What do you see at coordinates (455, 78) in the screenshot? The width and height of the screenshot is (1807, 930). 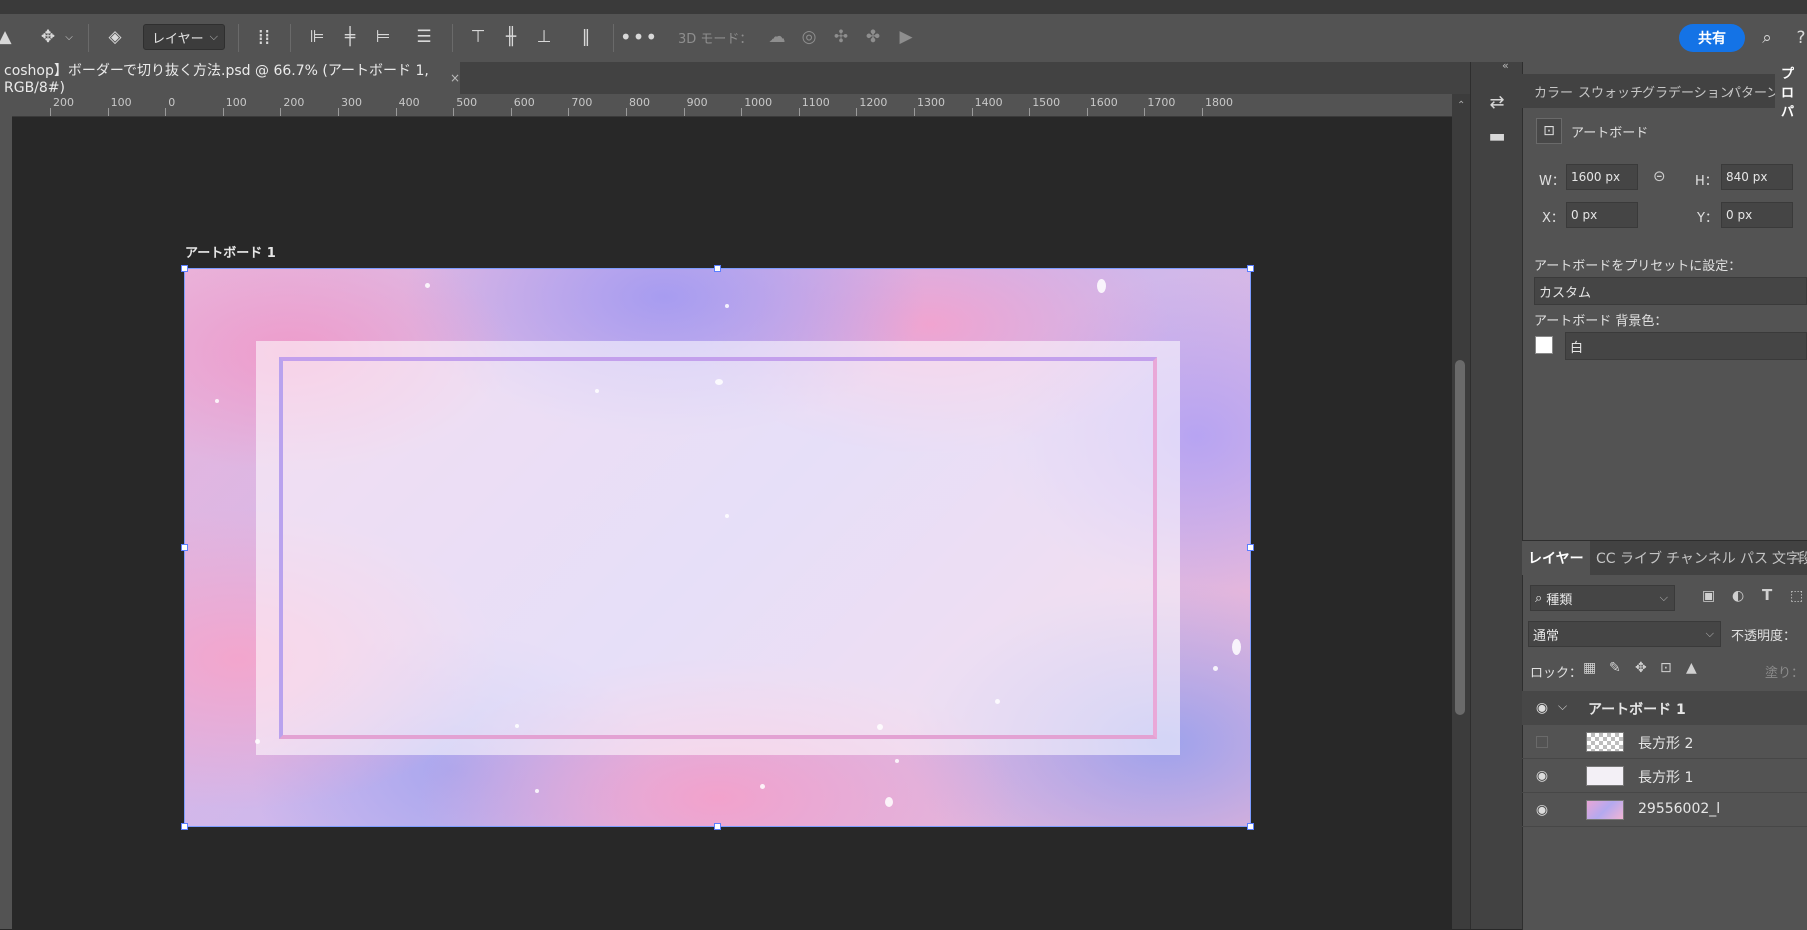 I see `close-icon: ×` at bounding box center [455, 78].